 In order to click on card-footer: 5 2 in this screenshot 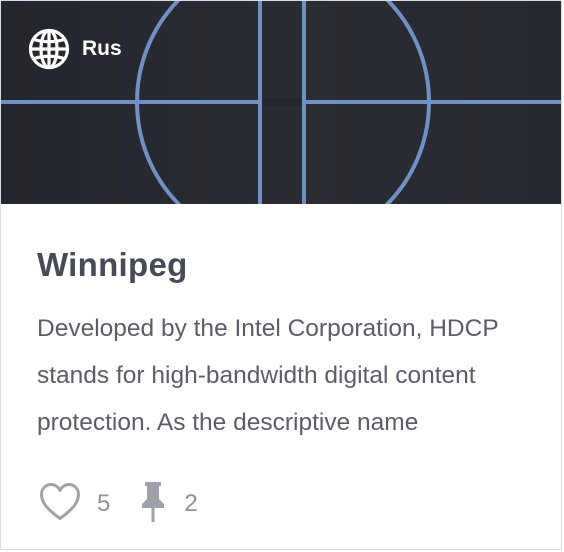, I will do `click(118, 504)`.